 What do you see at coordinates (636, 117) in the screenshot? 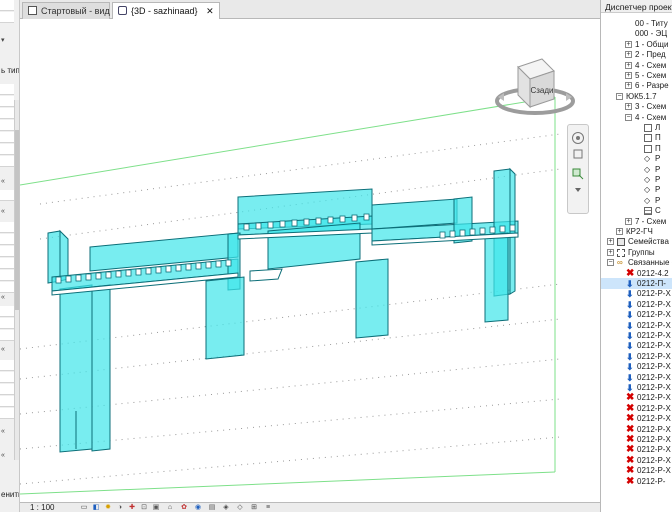
I see `tree-item: −4 - Схем` at bounding box center [636, 117].